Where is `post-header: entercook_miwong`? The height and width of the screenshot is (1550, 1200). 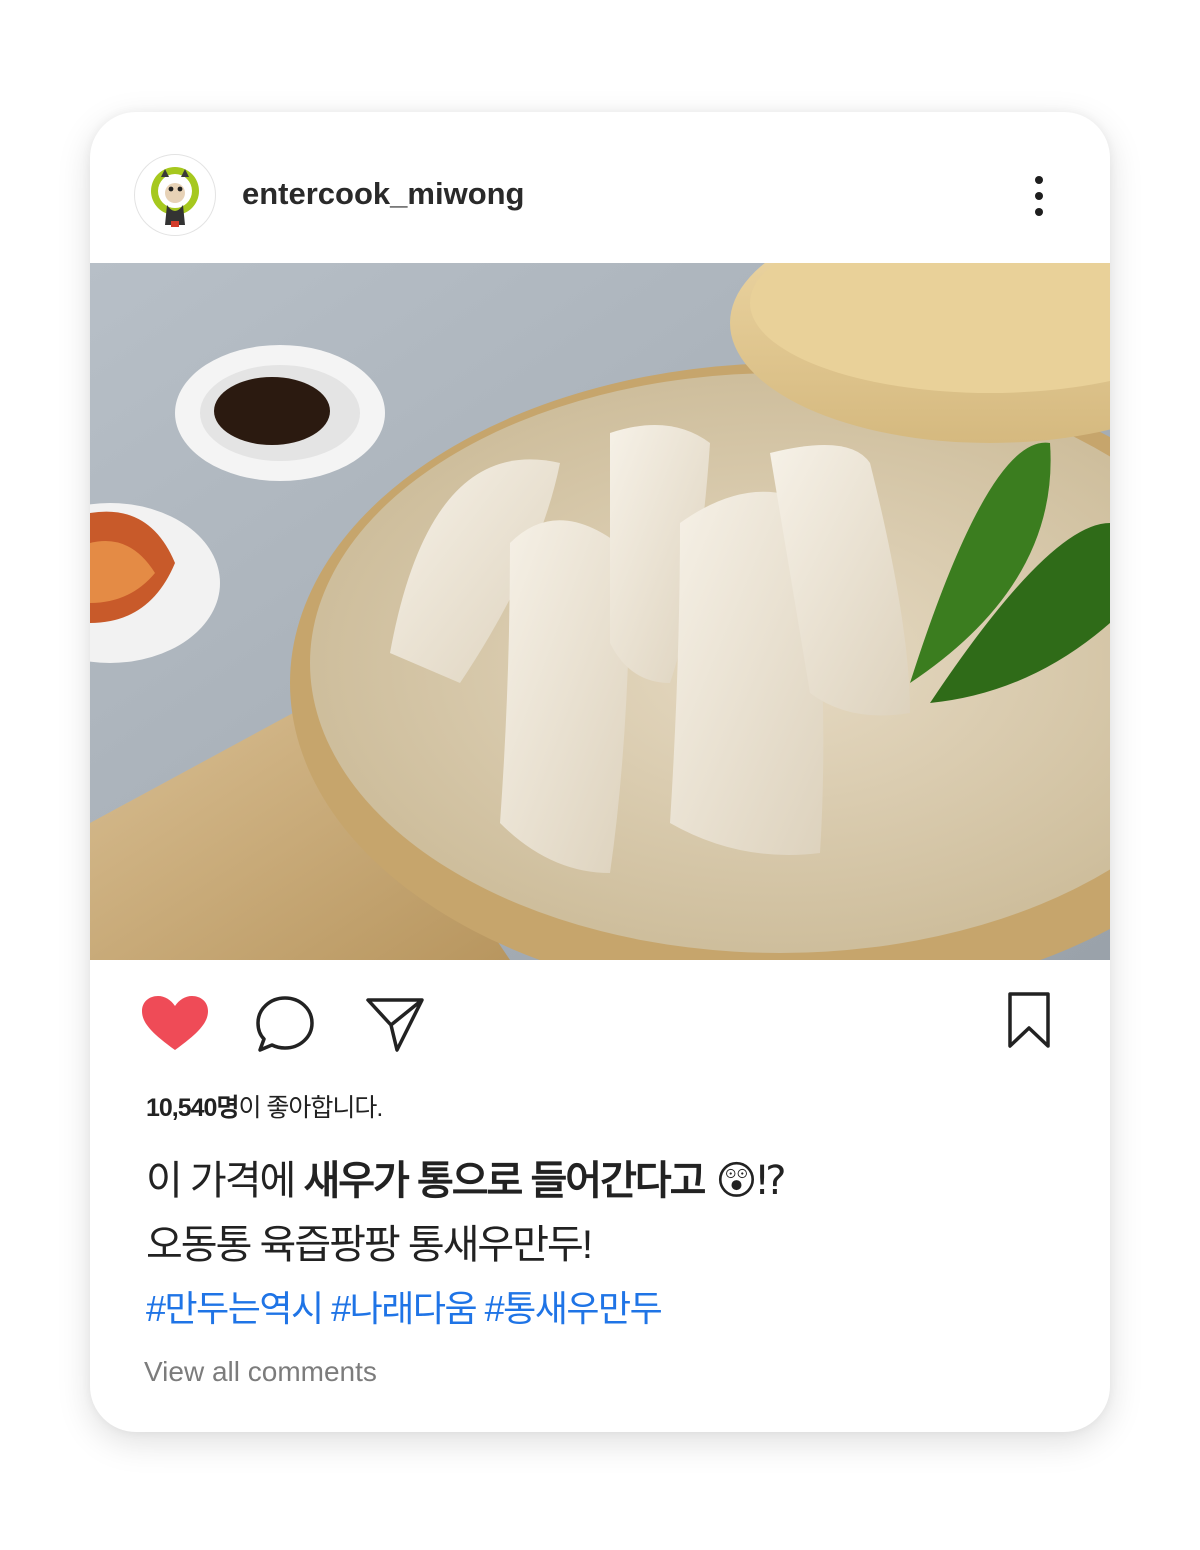 post-header: entercook_miwong is located at coordinates (600, 187).